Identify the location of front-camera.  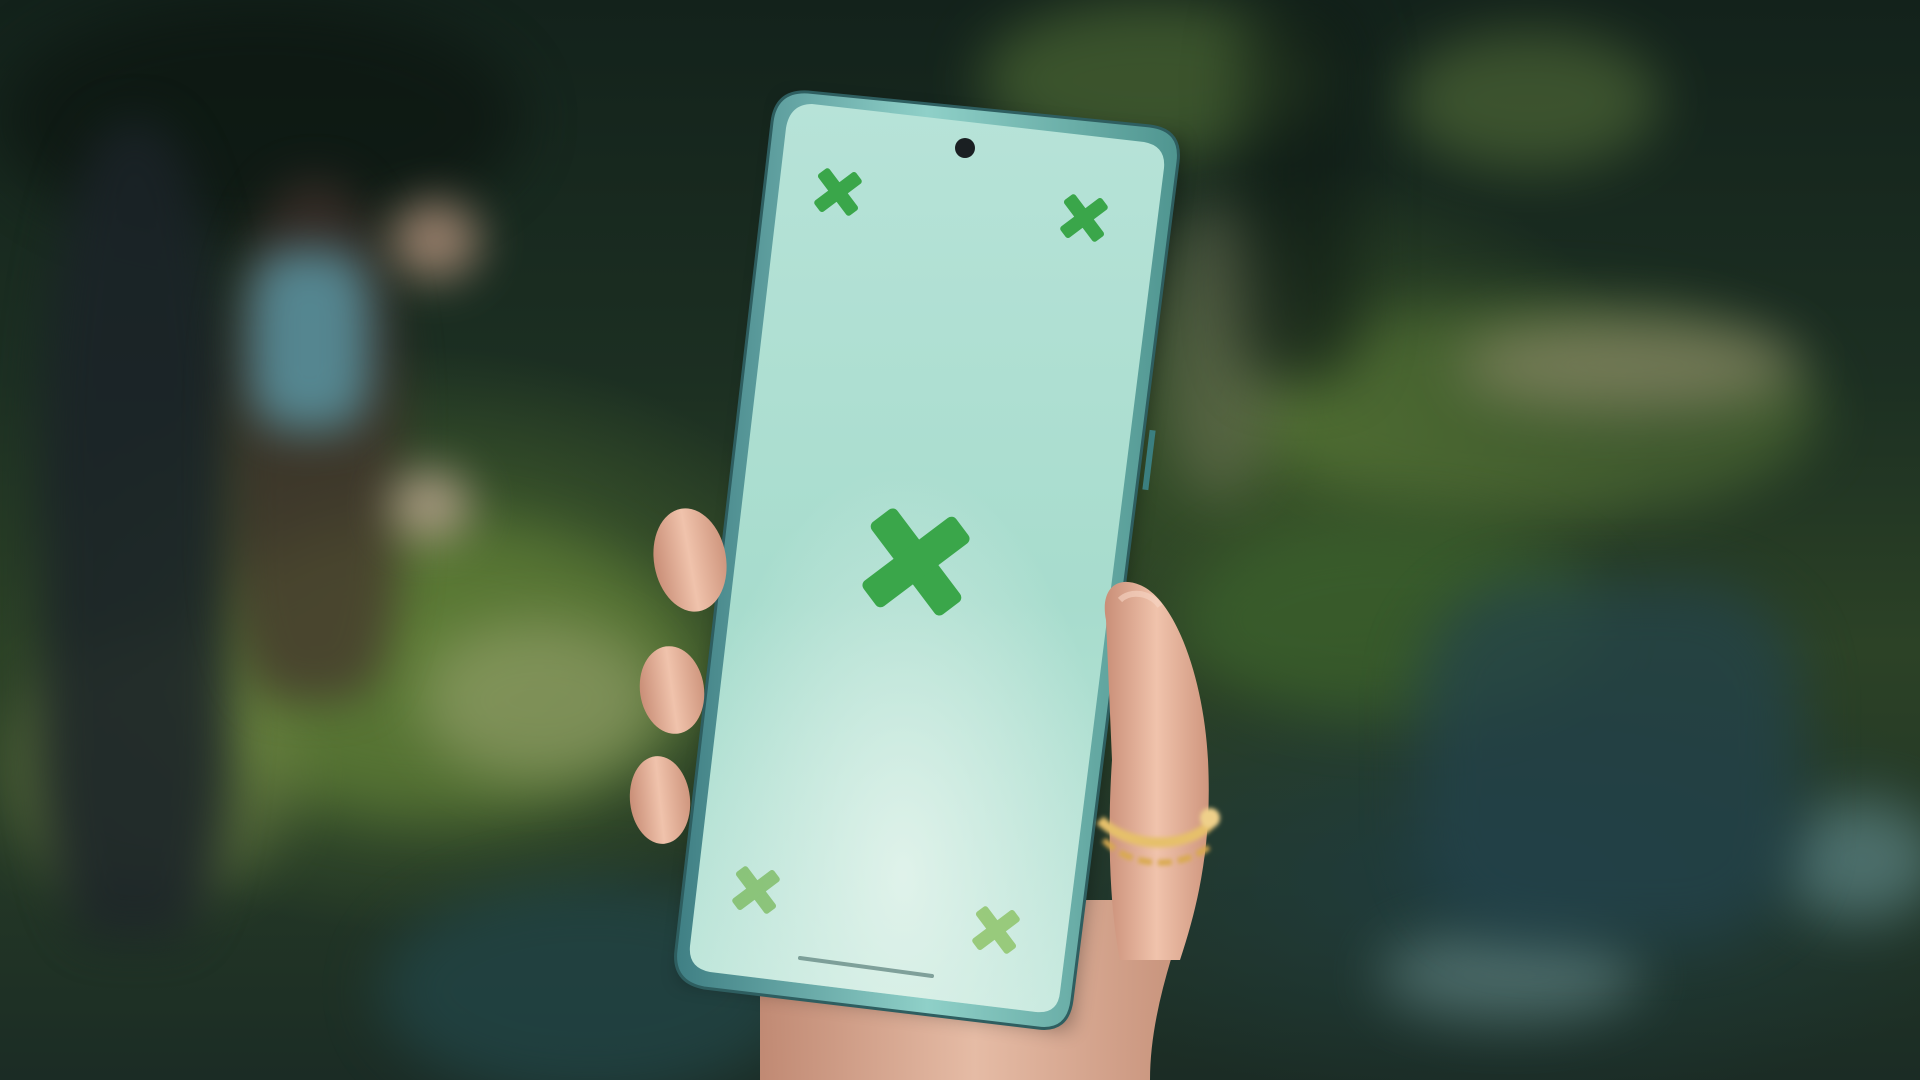
(965, 148).